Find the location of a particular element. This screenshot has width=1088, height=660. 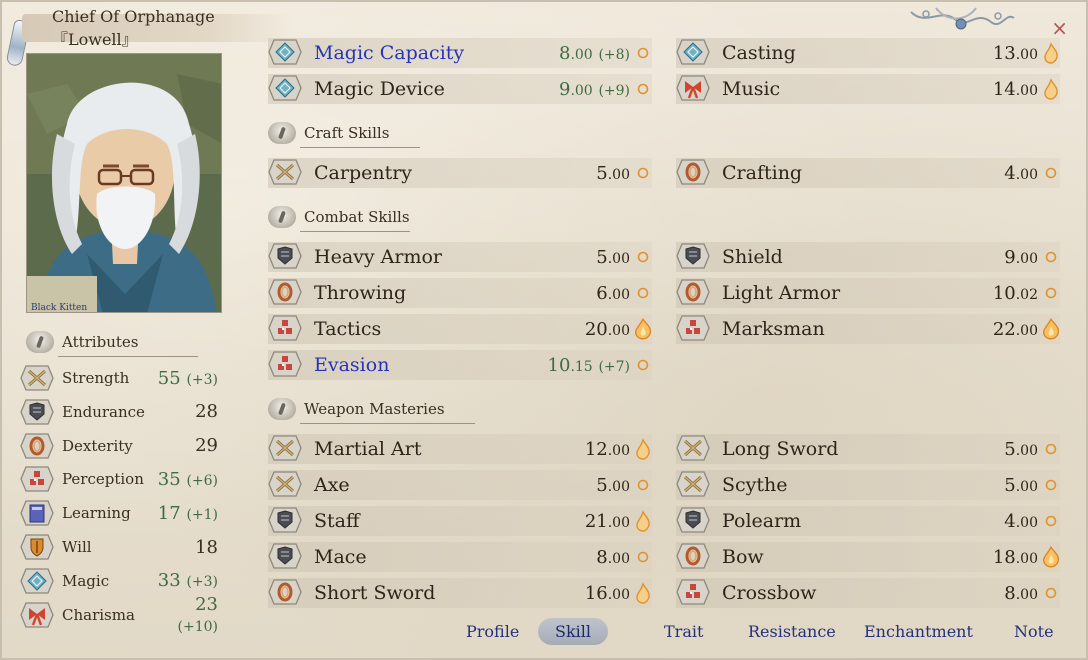

skill-row-mace: Mace 8.00 is located at coordinates (460, 557).